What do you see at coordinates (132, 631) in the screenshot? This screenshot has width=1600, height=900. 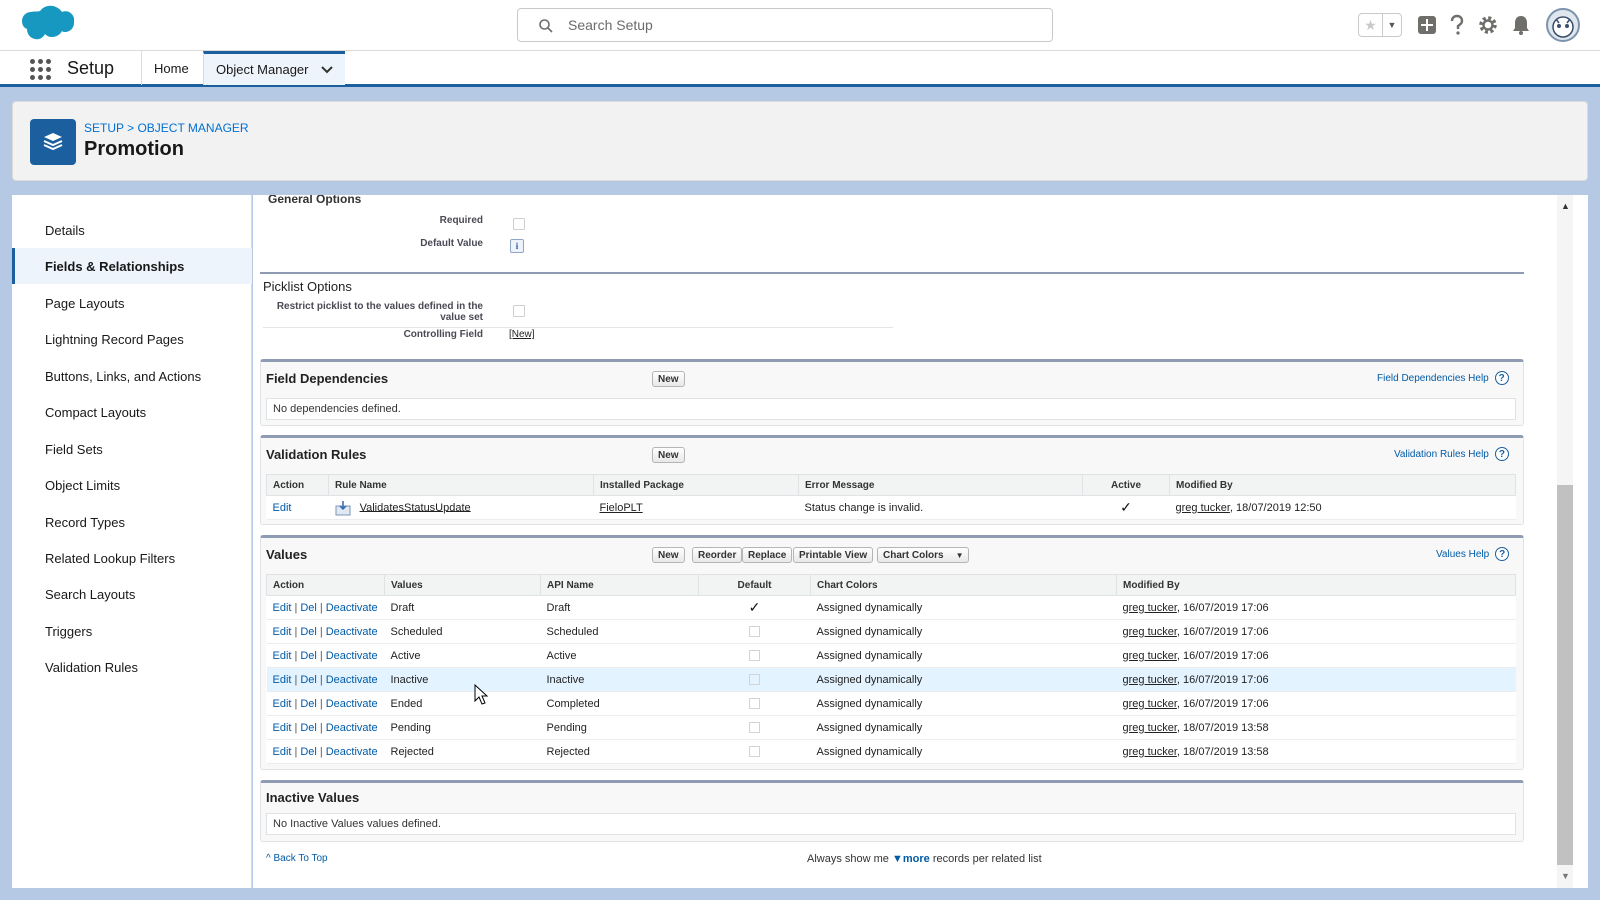 I see `sidebar-item-triggers: Triggers` at bounding box center [132, 631].